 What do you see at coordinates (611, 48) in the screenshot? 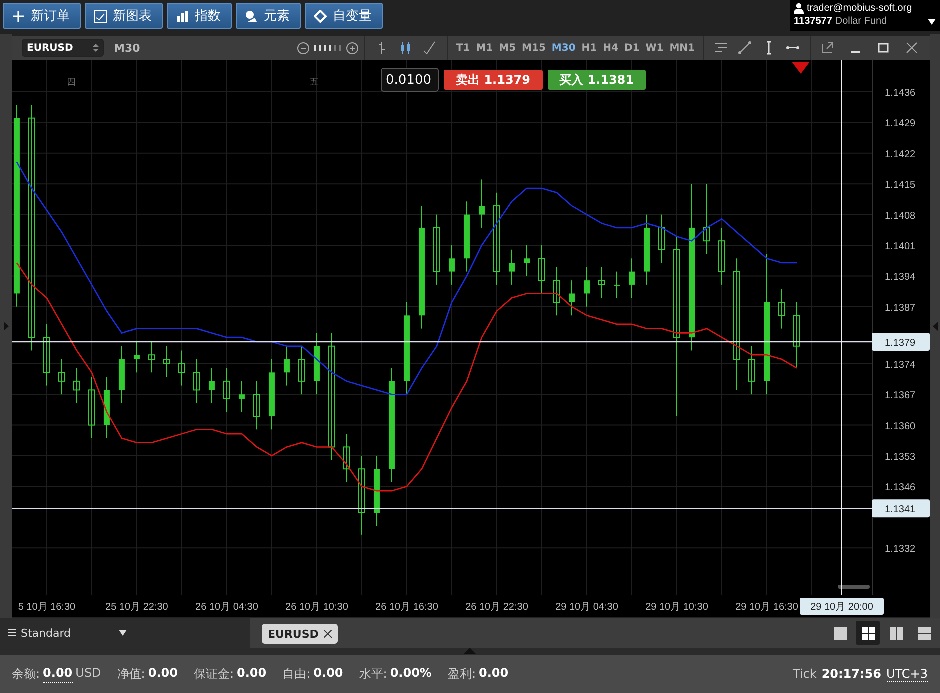
I see `timeframe-button: H4` at bounding box center [611, 48].